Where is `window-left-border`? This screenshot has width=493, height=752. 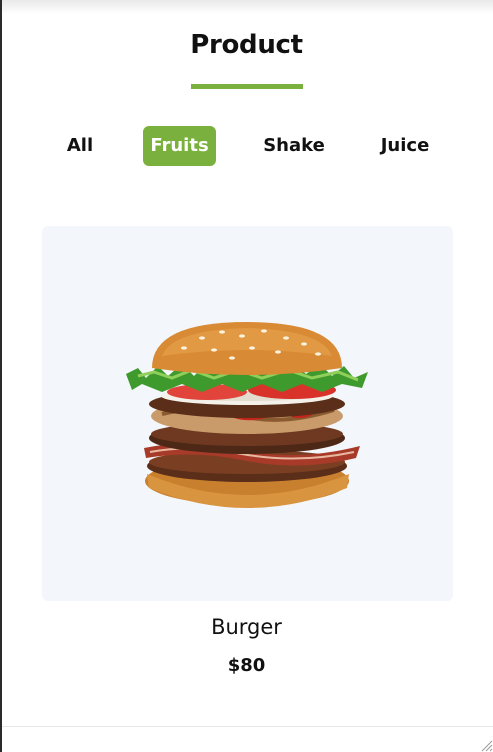
window-left-border is located at coordinates (1, 376).